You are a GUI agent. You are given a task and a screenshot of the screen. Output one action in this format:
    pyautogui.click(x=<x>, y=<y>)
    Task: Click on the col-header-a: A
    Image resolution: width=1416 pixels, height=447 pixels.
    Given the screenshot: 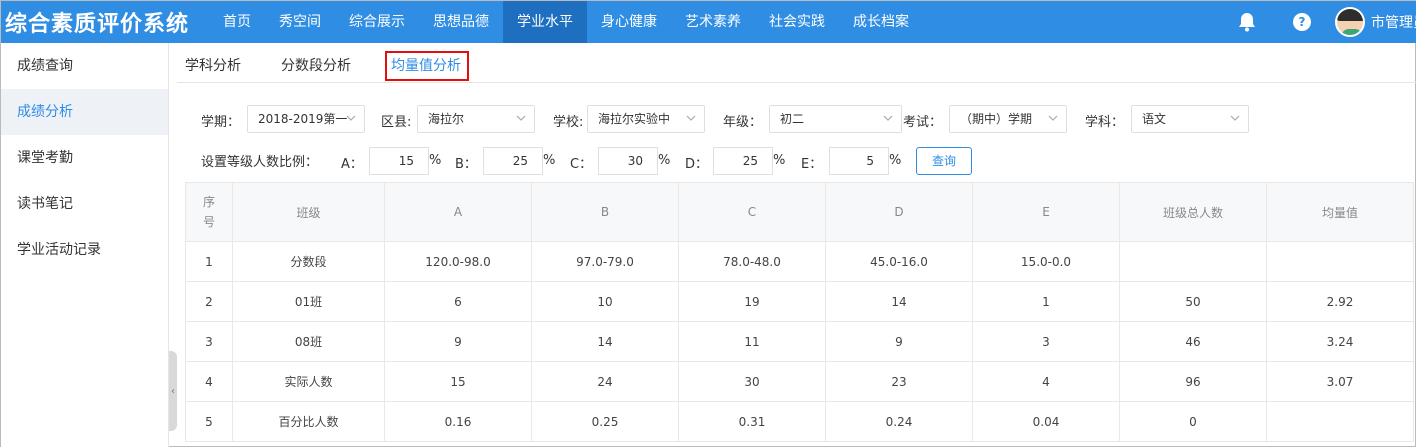 What is the action you would take?
    pyautogui.click(x=458, y=212)
    